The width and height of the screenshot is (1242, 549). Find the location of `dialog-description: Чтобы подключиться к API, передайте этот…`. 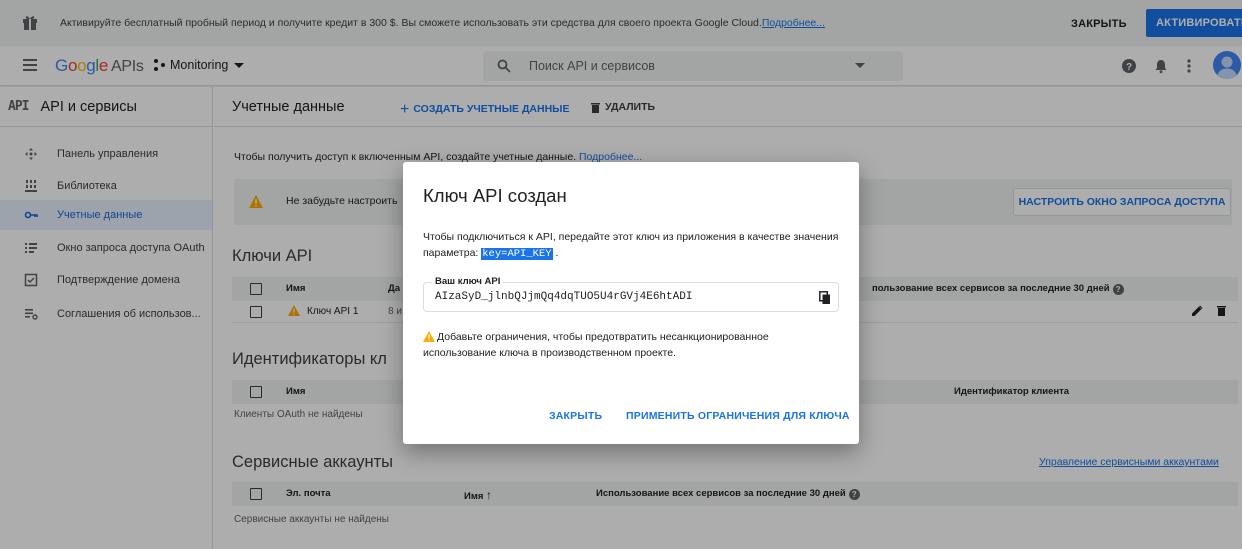

dialog-description: Чтобы подключиться к API, передайте этот… is located at coordinates (633, 245).